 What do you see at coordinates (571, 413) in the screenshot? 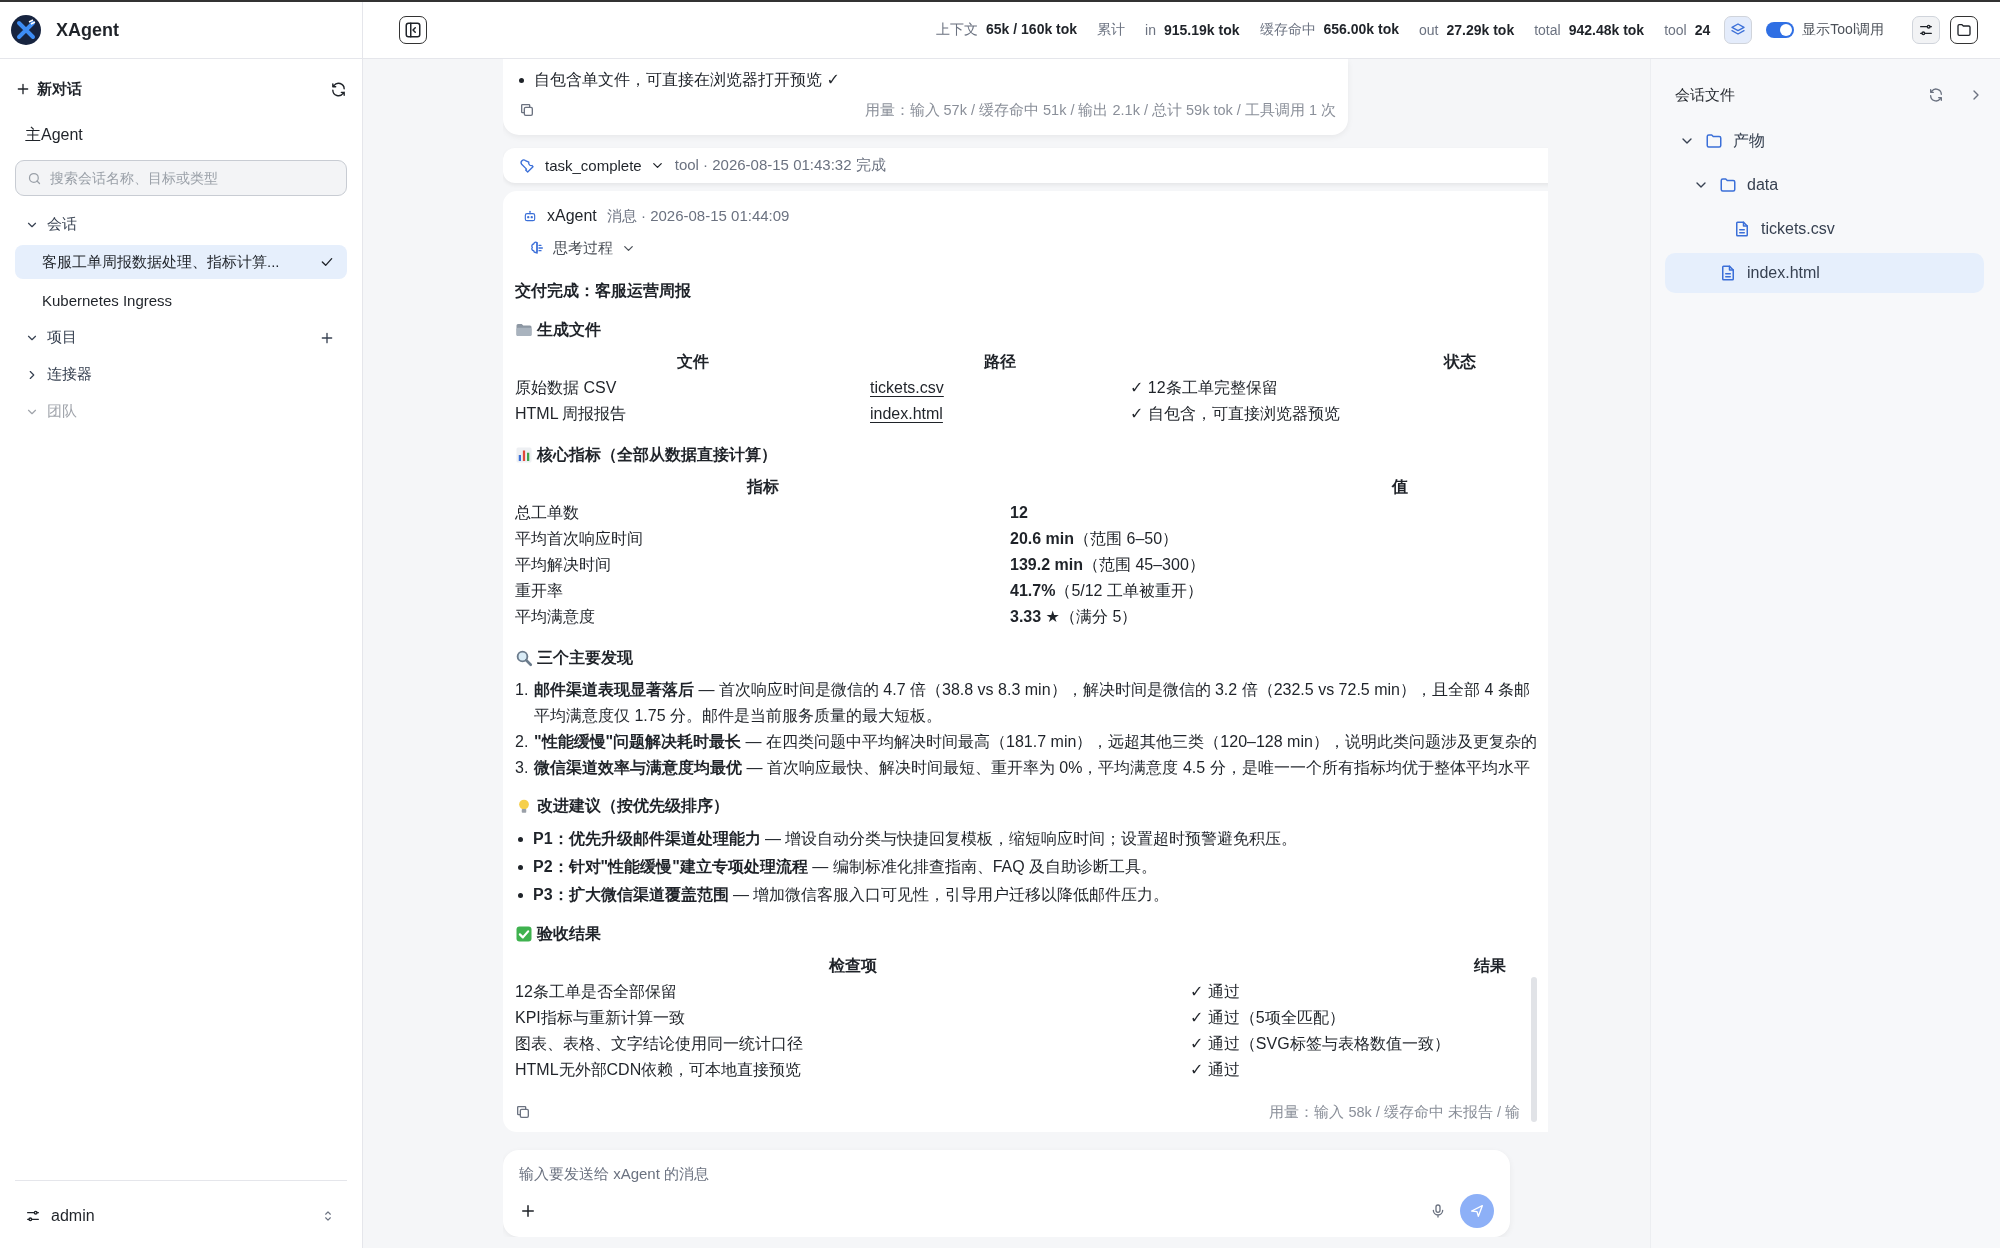
I see `table-cell: HTML 周报报告` at bounding box center [571, 413].